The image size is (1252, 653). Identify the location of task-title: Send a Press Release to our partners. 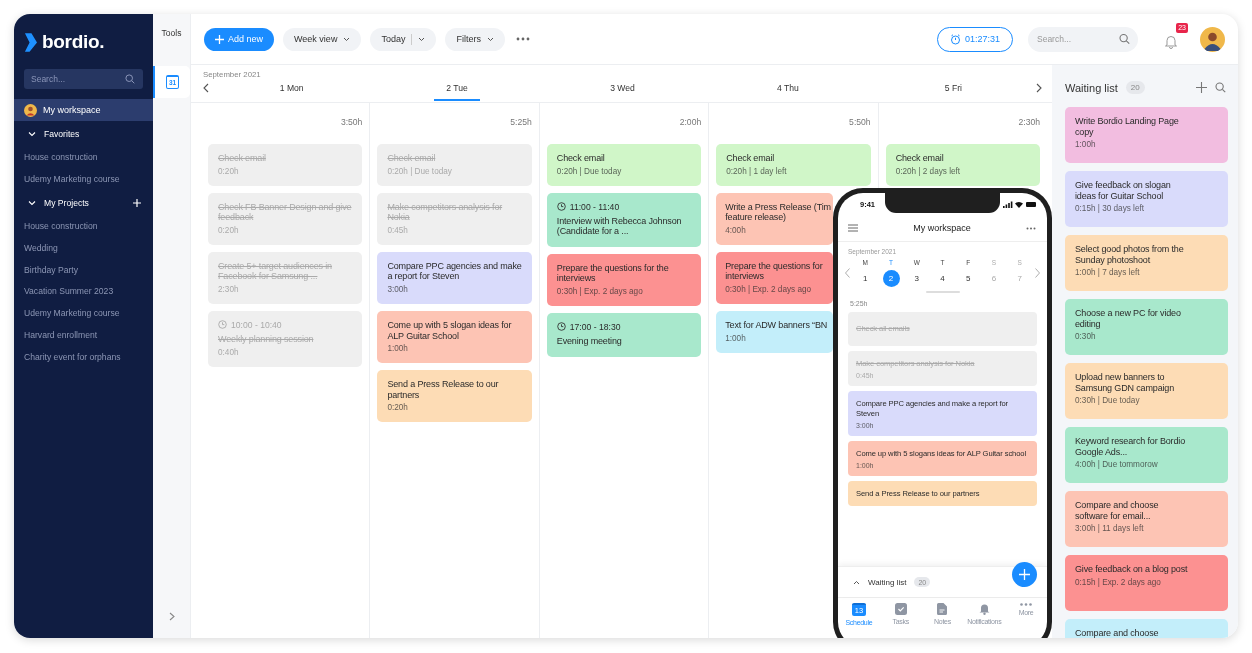
(443, 390).